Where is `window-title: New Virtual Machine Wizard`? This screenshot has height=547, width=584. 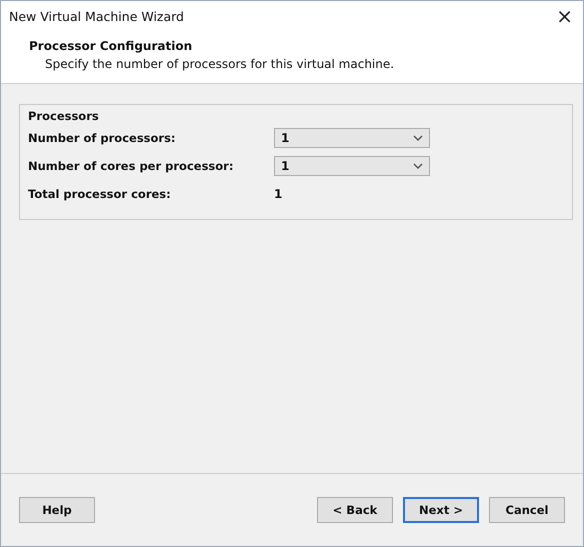 window-title: New Virtual Machine Wizard is located at coordinates (96, 16).